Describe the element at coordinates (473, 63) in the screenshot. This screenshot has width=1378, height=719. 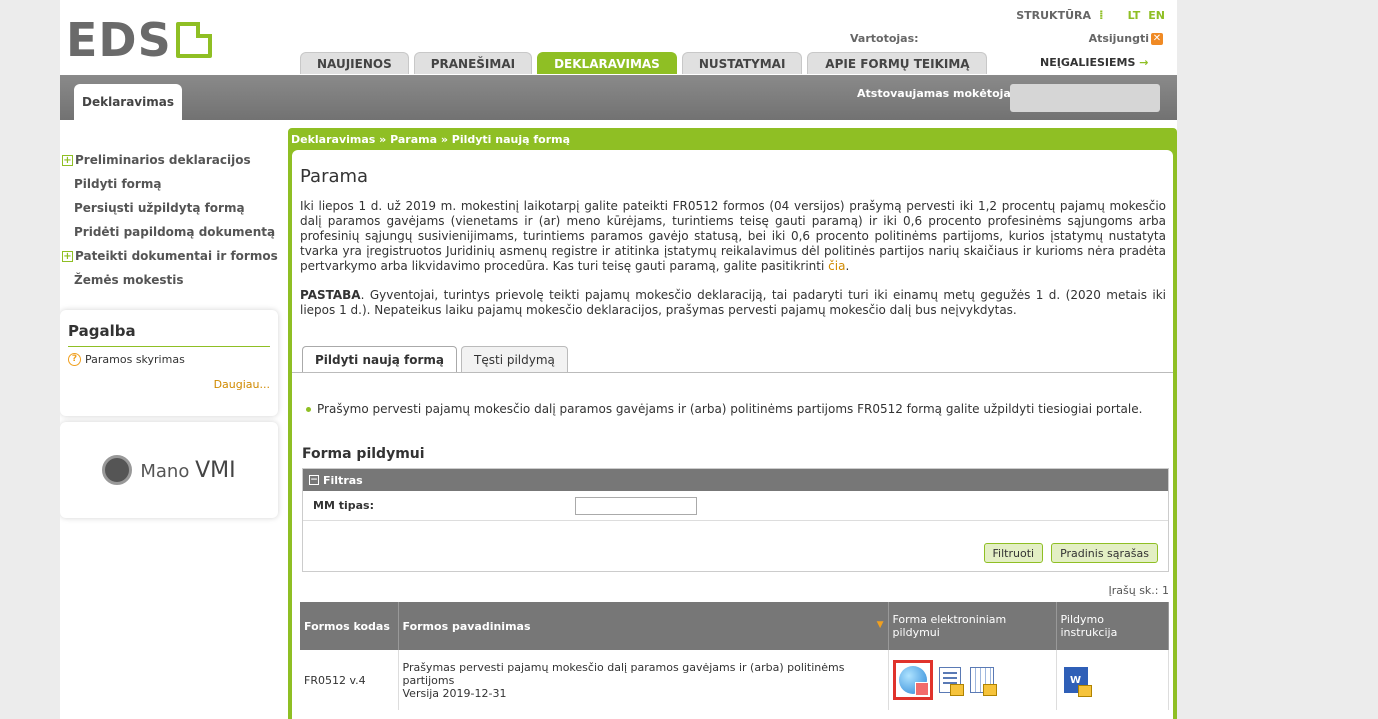
I see `tab-pranesimai: PRANEŠIMAI` at that location.